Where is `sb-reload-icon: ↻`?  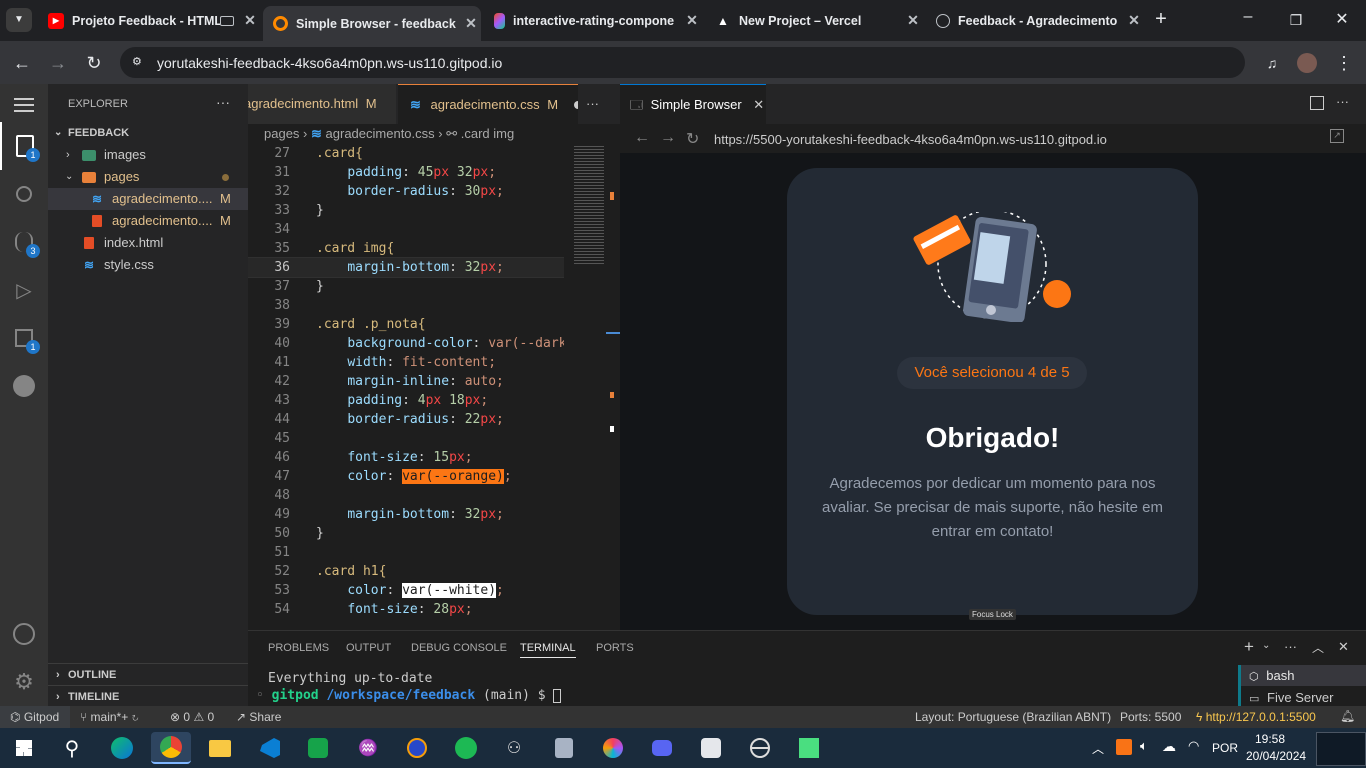
sb-reload-icon: ↻ is located at coordinates (692, 139).